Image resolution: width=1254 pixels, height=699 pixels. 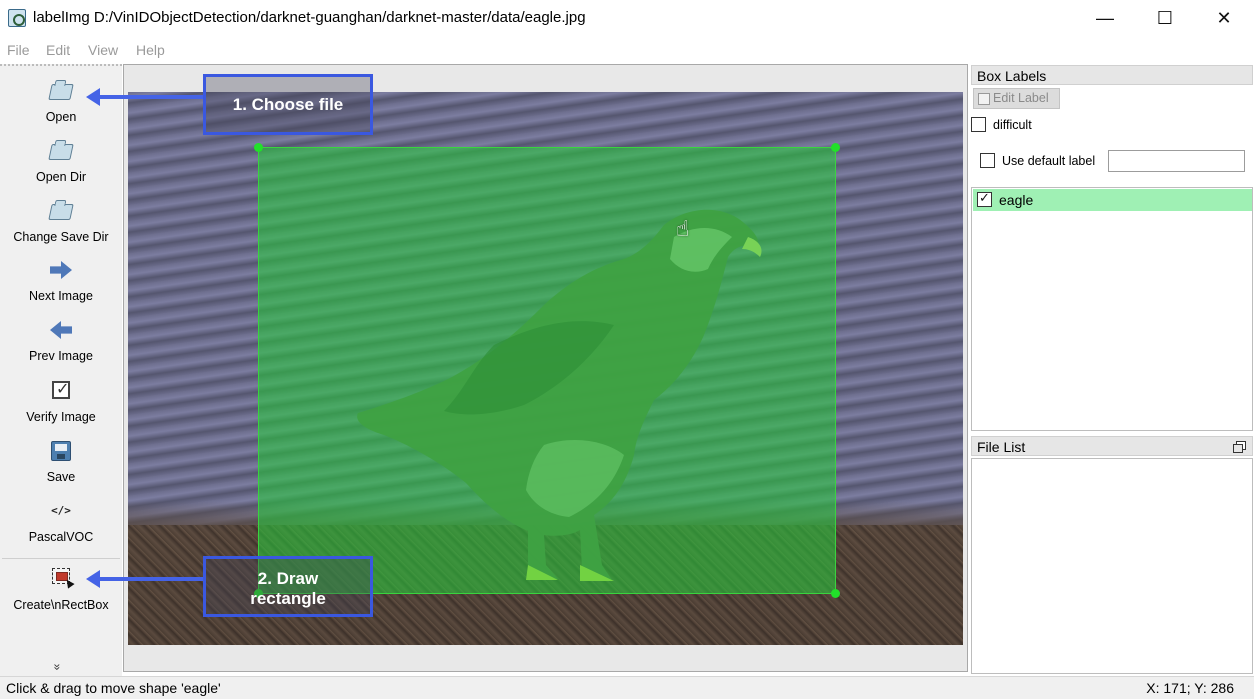 What do you see at coordinates (61, 451) in the screenshot?
I see `floppy-disk-icon` at bounding box center [61, 451].